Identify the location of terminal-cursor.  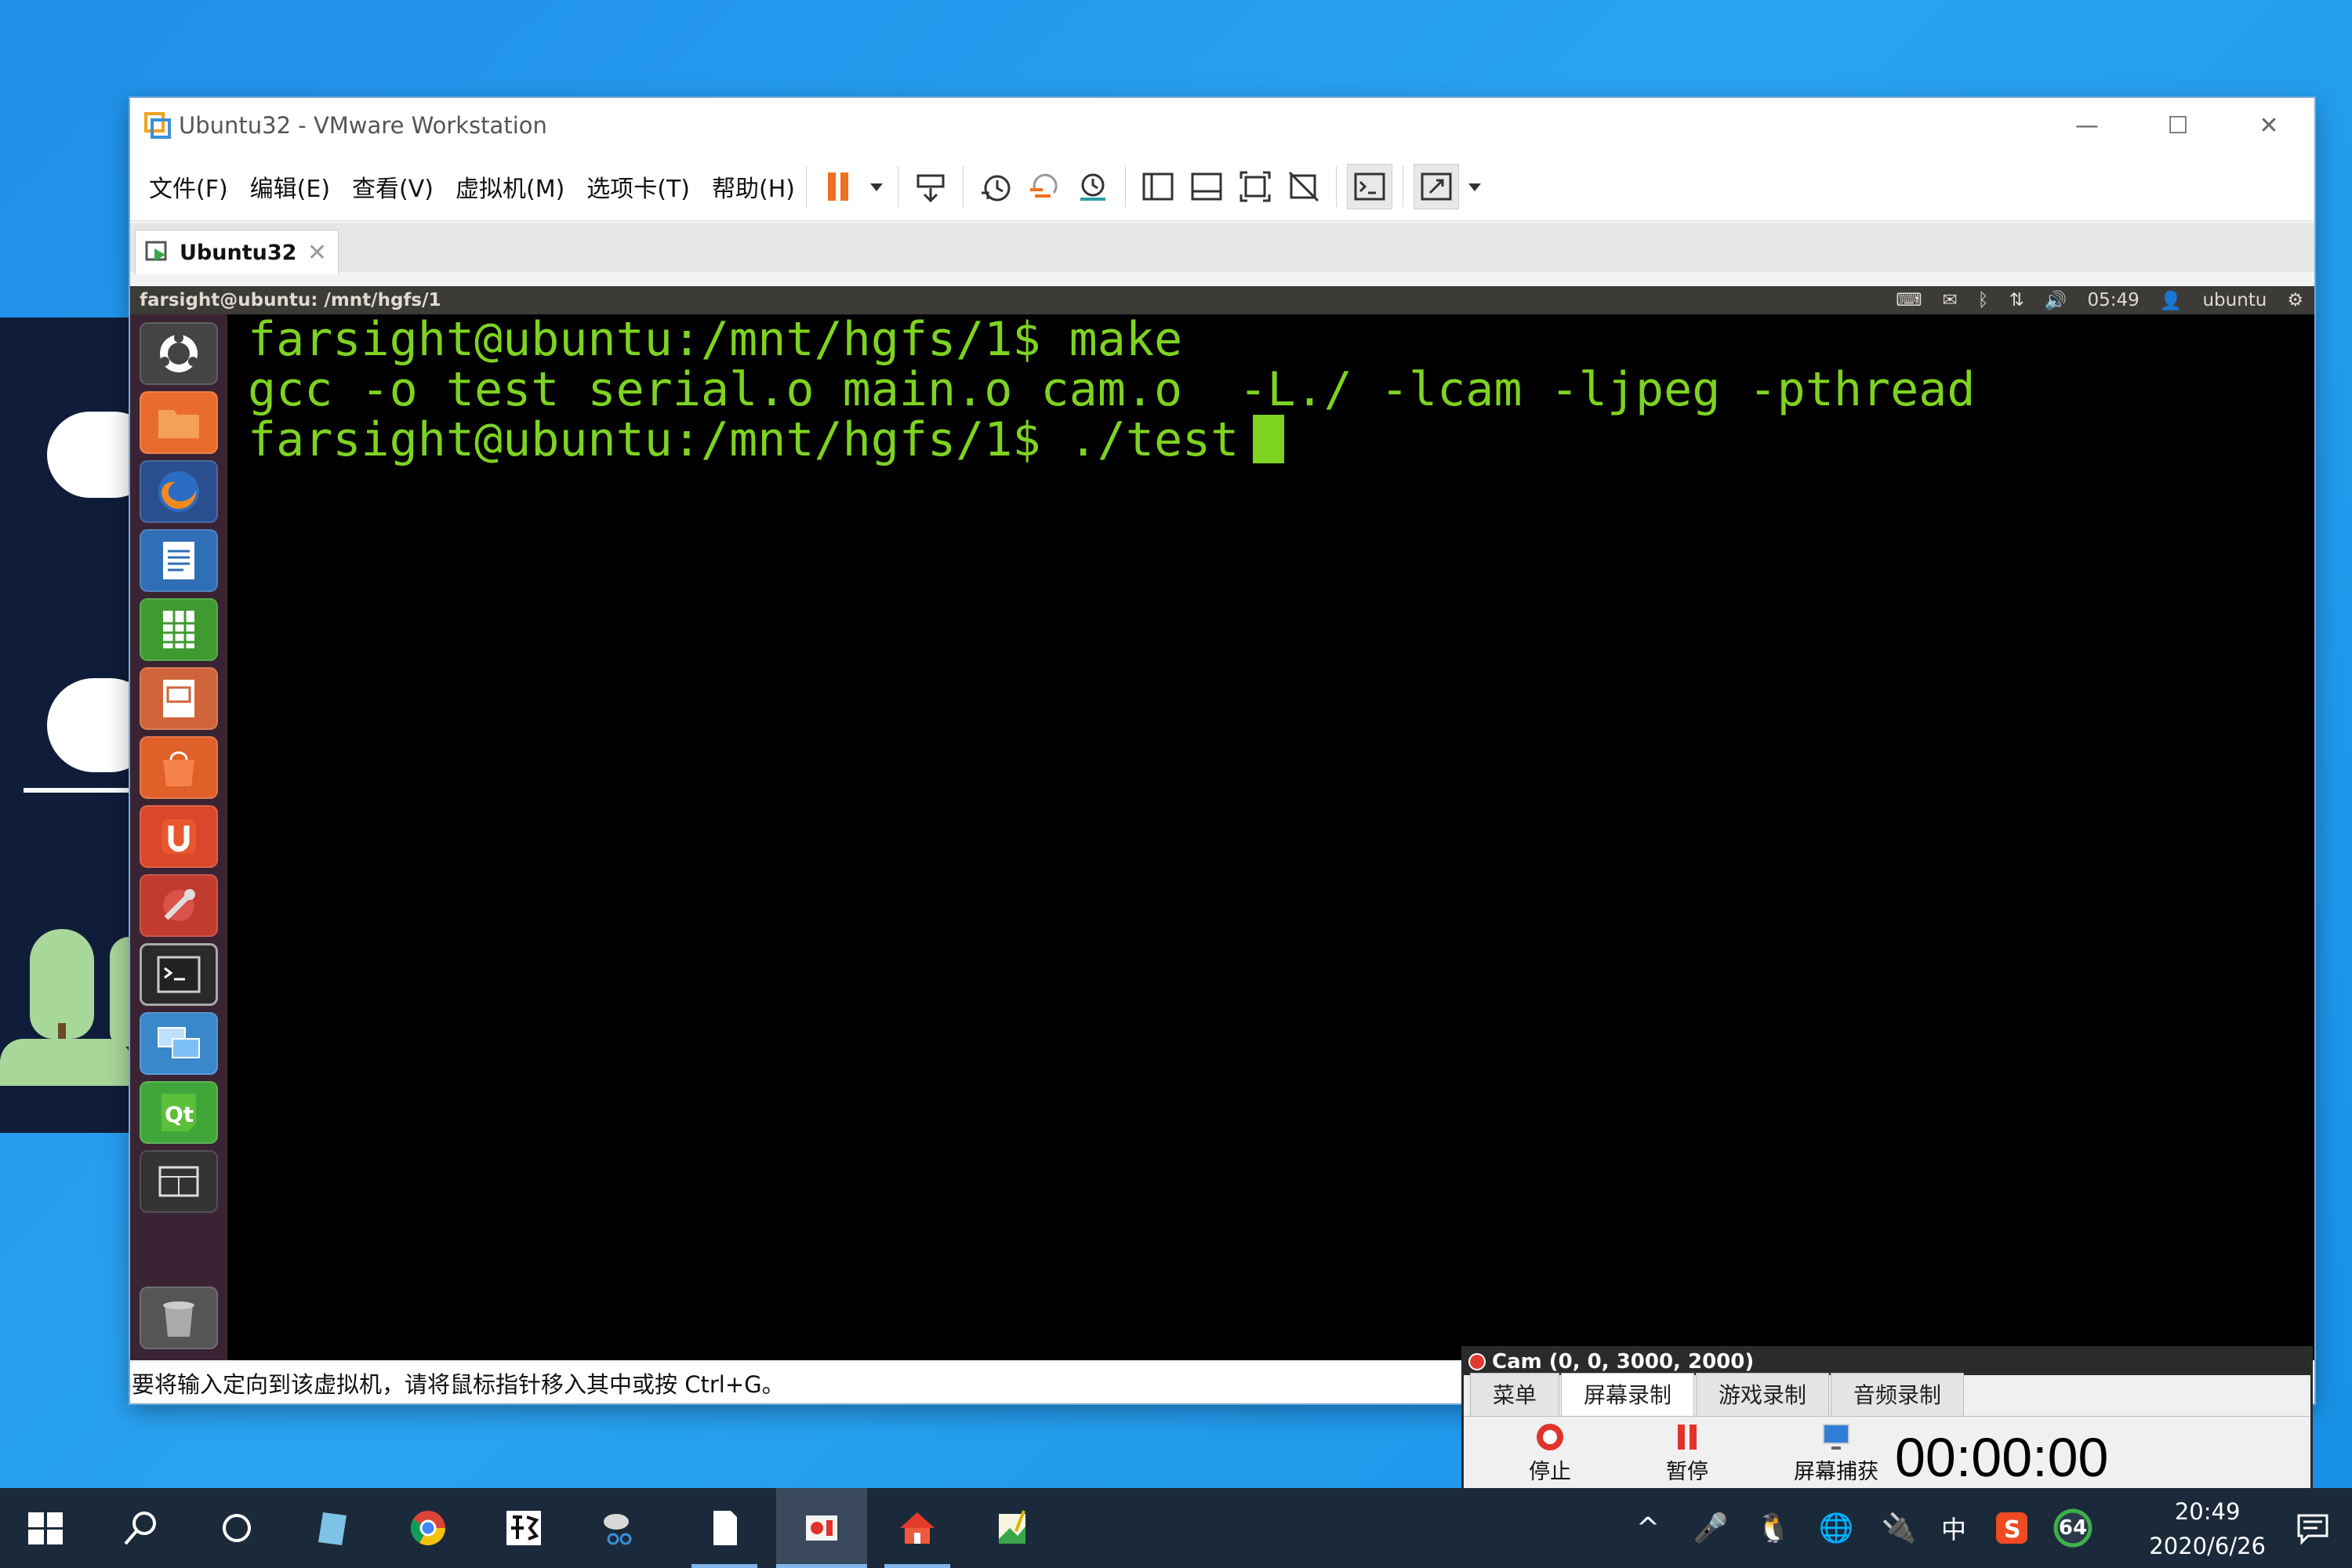
(1269, 439).